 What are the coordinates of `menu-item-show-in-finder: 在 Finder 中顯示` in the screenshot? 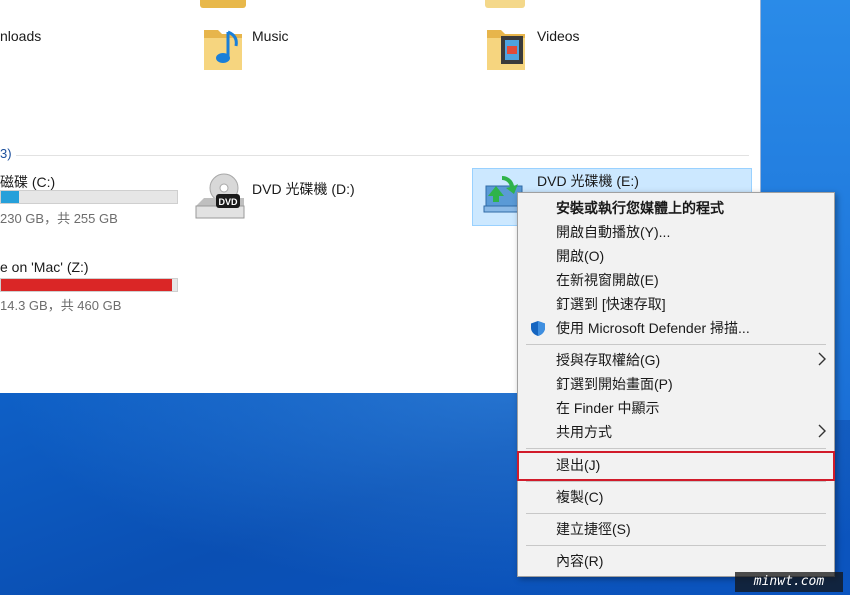 It's located at (676, 408).